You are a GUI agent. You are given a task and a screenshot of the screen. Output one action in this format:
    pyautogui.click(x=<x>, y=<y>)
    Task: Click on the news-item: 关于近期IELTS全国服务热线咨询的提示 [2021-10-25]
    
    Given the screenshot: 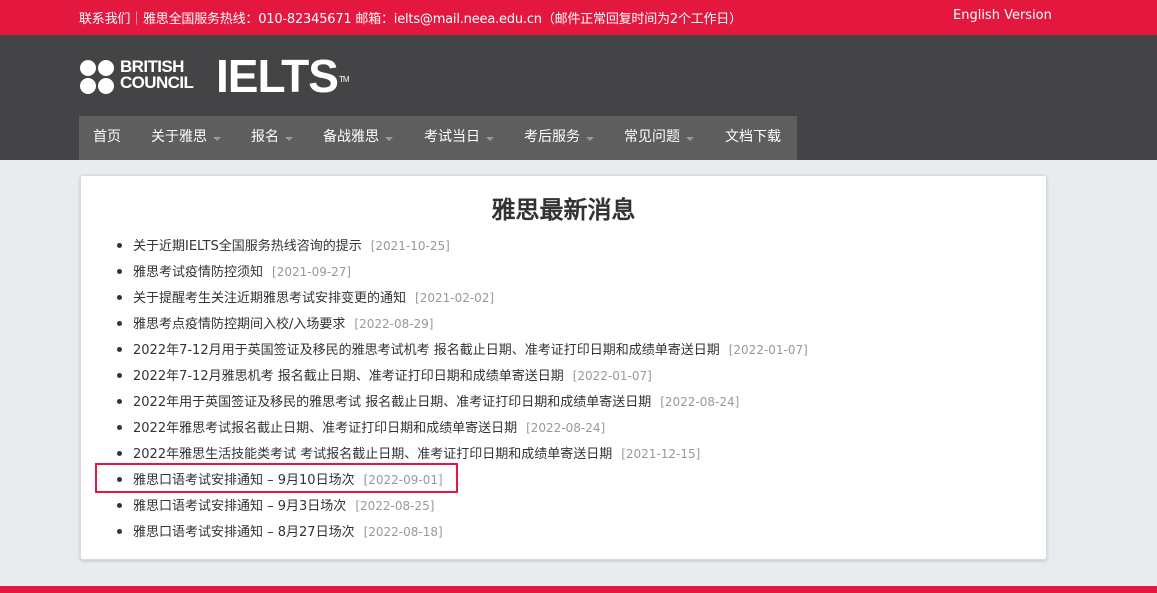 What is the action you would take?
    pyautogui.click(x=283, y=246)
    